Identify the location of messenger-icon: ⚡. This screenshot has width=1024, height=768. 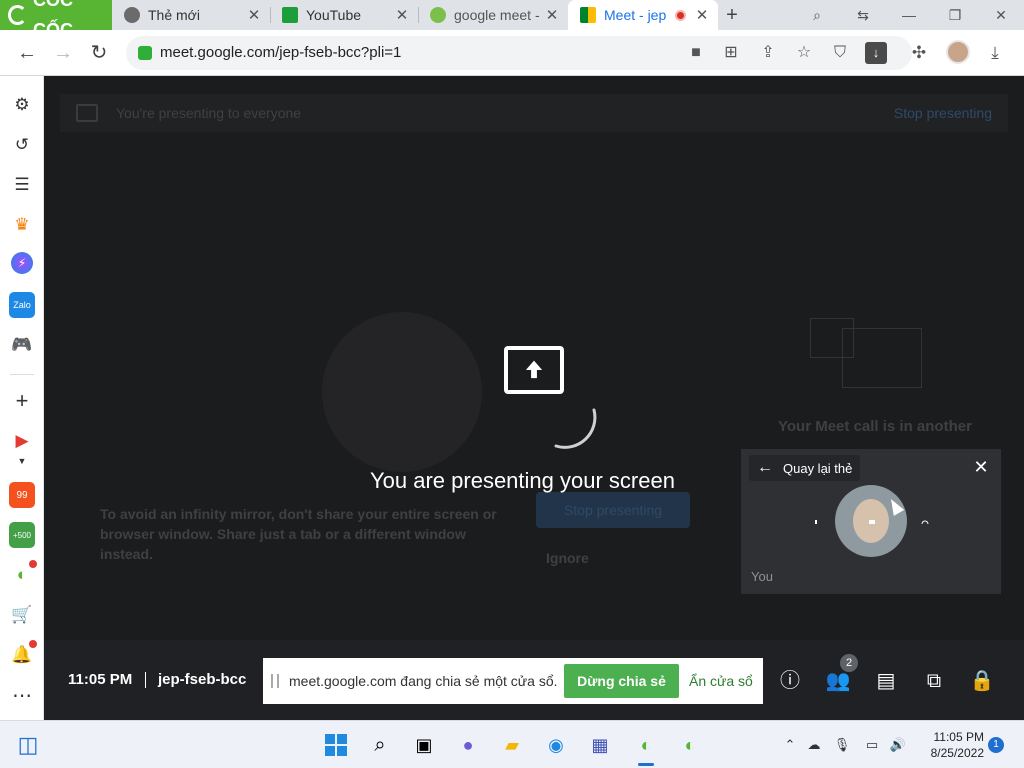
(22, 263).